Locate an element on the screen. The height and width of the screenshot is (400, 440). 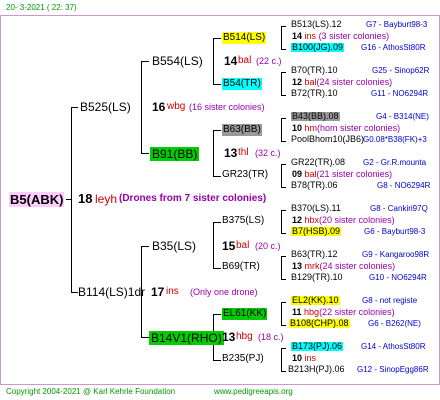
g3-info-7: 11 hbg(22 sister colonies) is located at coordinates (343, 312).